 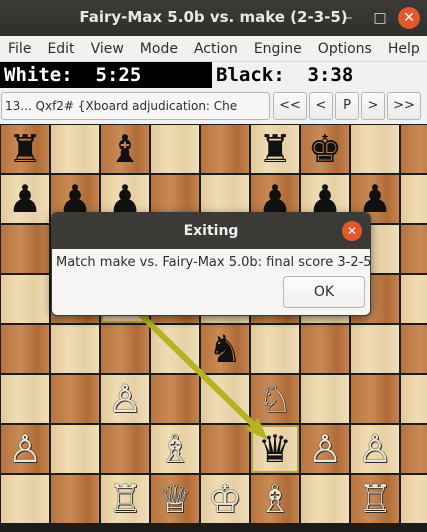 I want to click on ok-button: OK, so click(x=324, y=292).